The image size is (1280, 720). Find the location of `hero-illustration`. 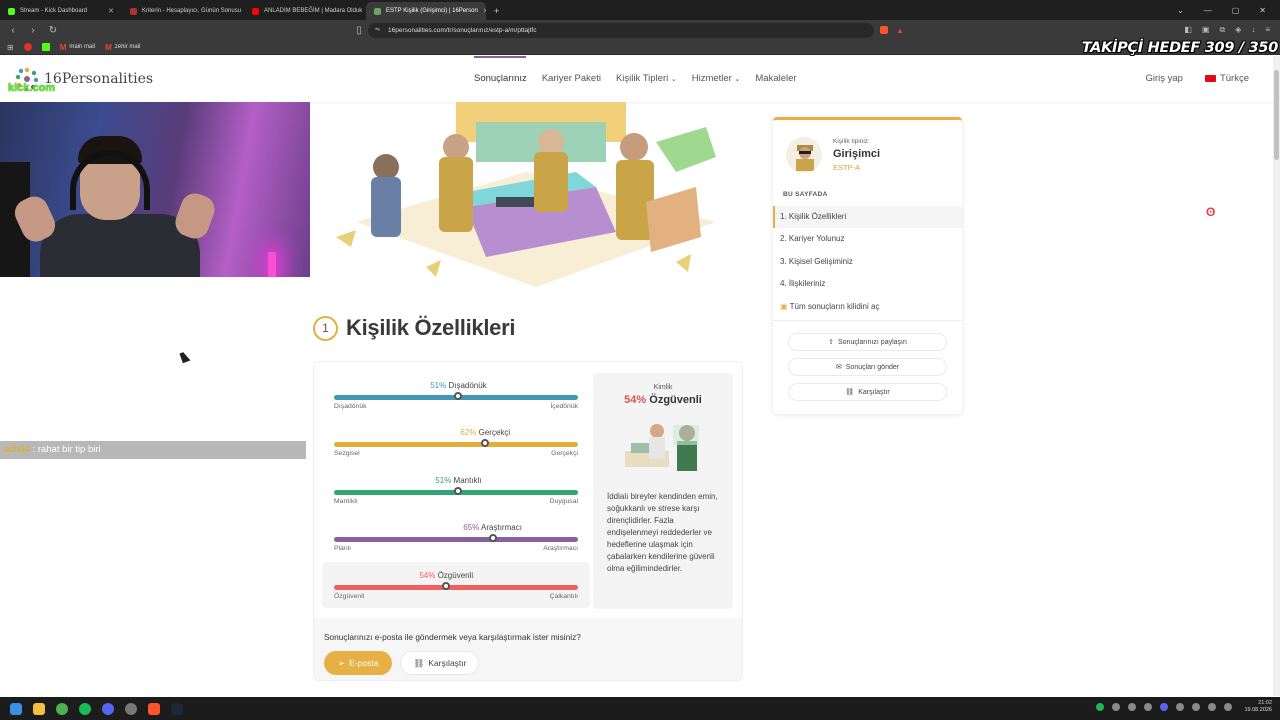

hero-illustration is located at coordinates (526, 194).